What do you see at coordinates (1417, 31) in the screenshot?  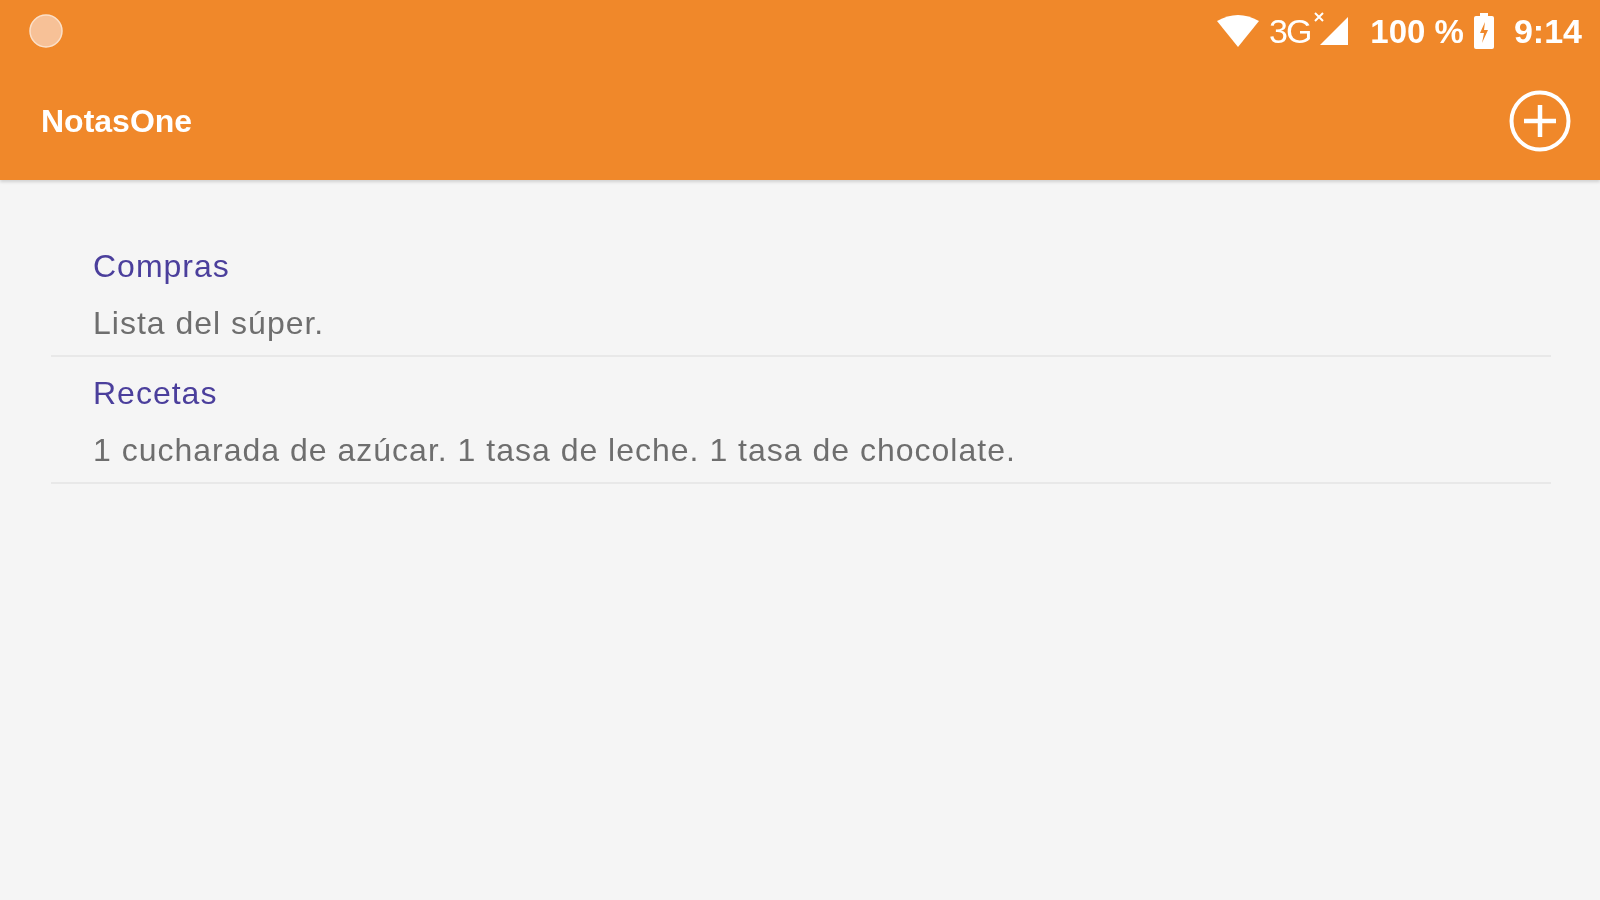 I see `battery-percent-label: 100 %` at bounding box center [1417, 31].